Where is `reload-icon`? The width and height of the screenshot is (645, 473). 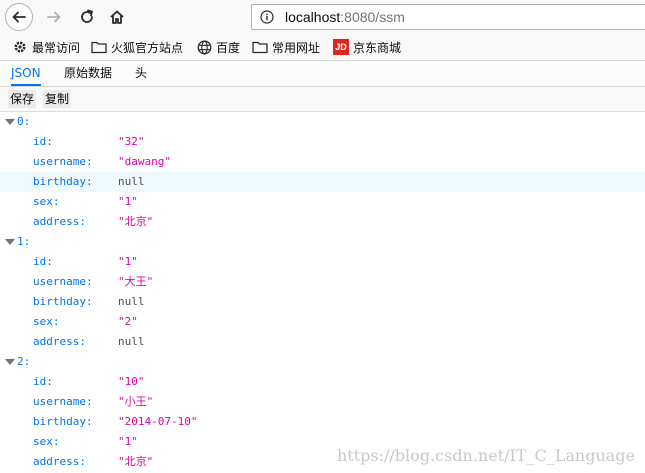 reload-icon is located at coordinates (87, 16).